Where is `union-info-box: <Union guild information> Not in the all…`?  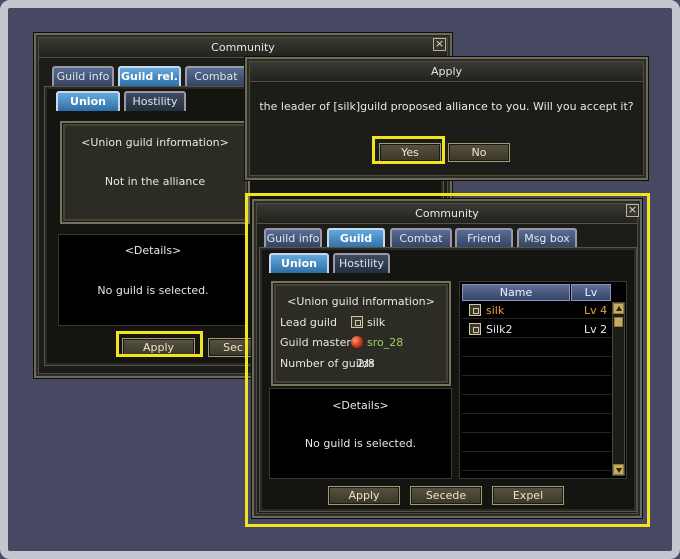
union-info-box: <Union guild information> Not in the all… is located at coordinates (155, 172).